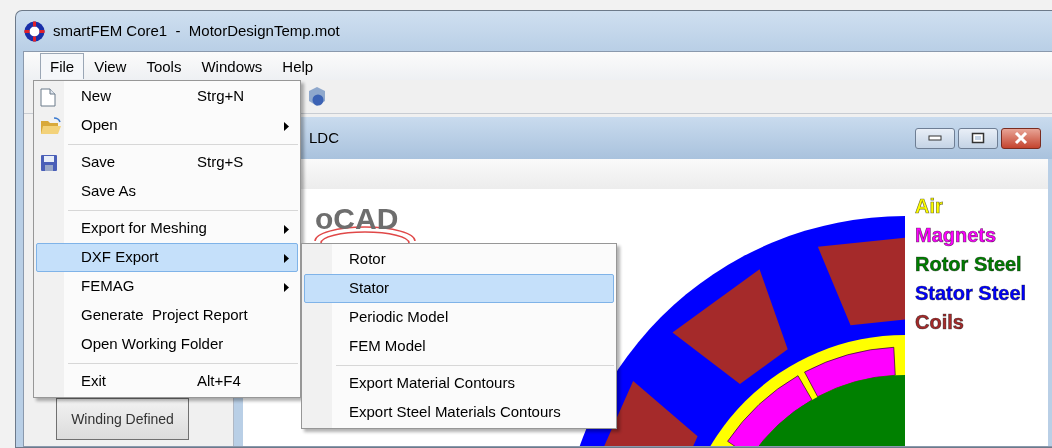 The image size is (1052, 448). Describe the element at coordinates (459, 383) in the screenshot. I see `menu-entry: Export Material Contours` at that location.